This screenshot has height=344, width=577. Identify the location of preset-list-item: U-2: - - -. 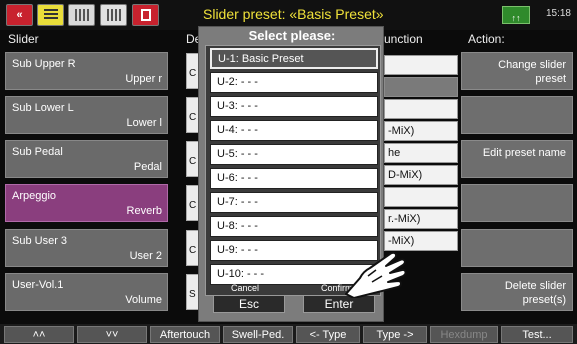
(294, 82).